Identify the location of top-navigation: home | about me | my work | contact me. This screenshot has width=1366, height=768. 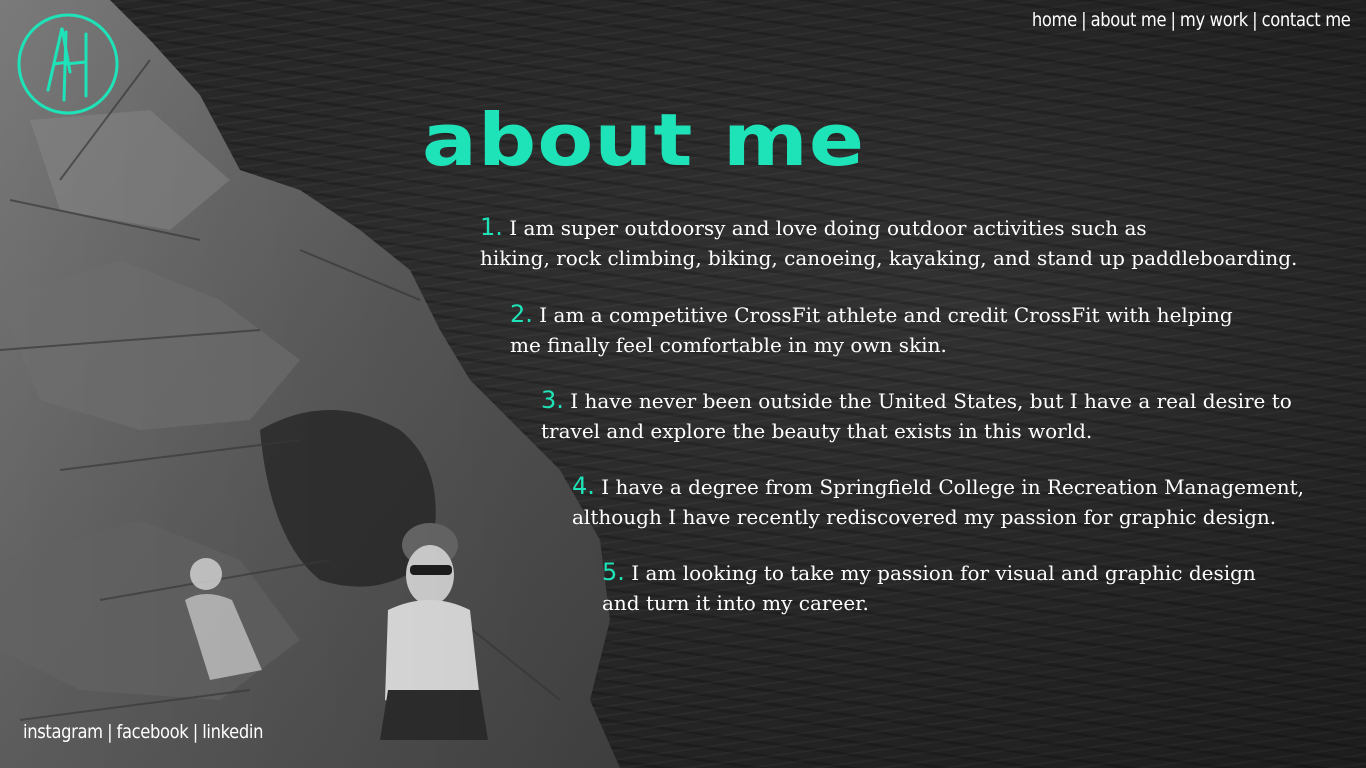
(1190, 20).